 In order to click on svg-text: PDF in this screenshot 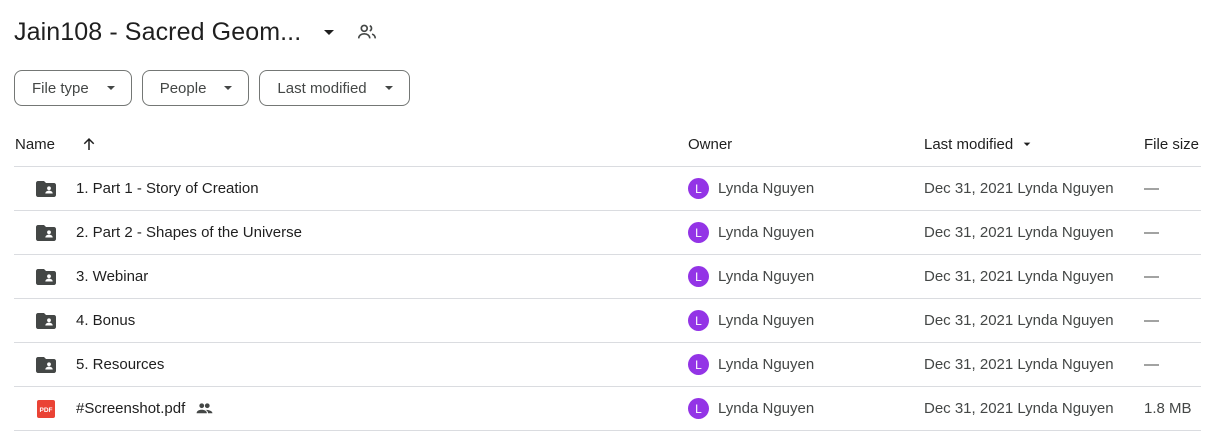, I will do `click(46, 410)`.